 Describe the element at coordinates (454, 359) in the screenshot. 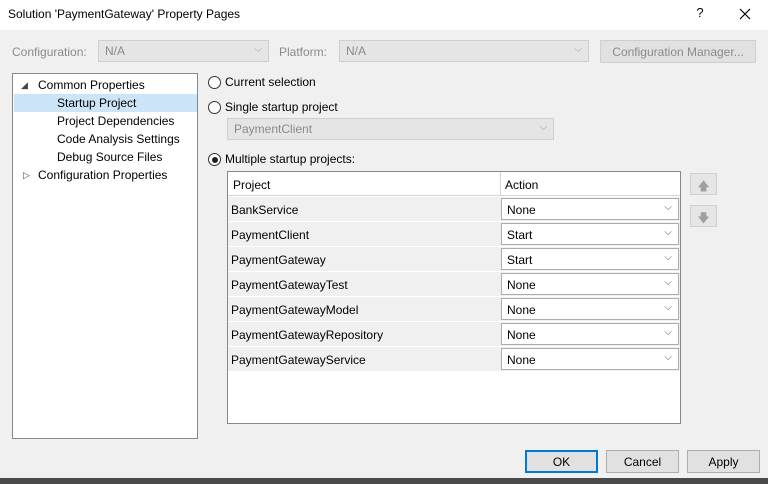

I see `table-row: PaymentGatewayService None ⌵` at that location.